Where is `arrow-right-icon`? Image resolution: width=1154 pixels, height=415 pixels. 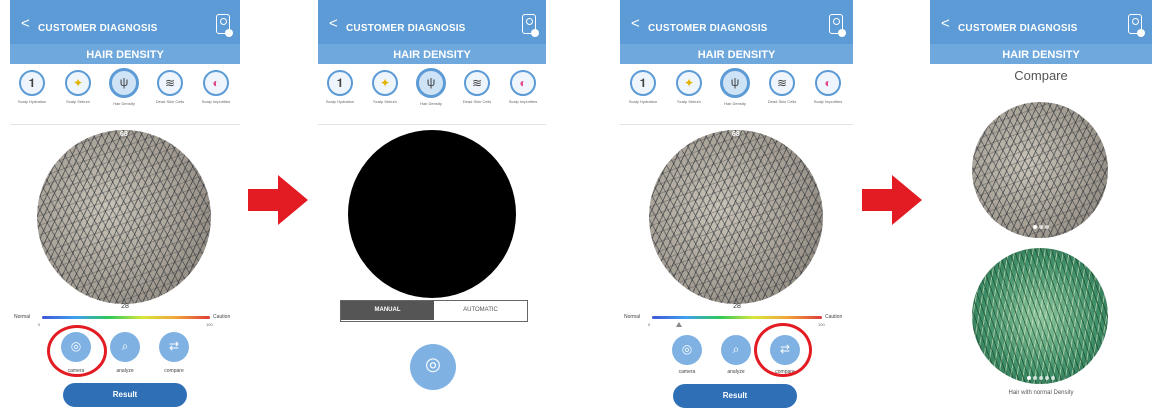 arrow-right-icon is located at coordinates (892, 200).